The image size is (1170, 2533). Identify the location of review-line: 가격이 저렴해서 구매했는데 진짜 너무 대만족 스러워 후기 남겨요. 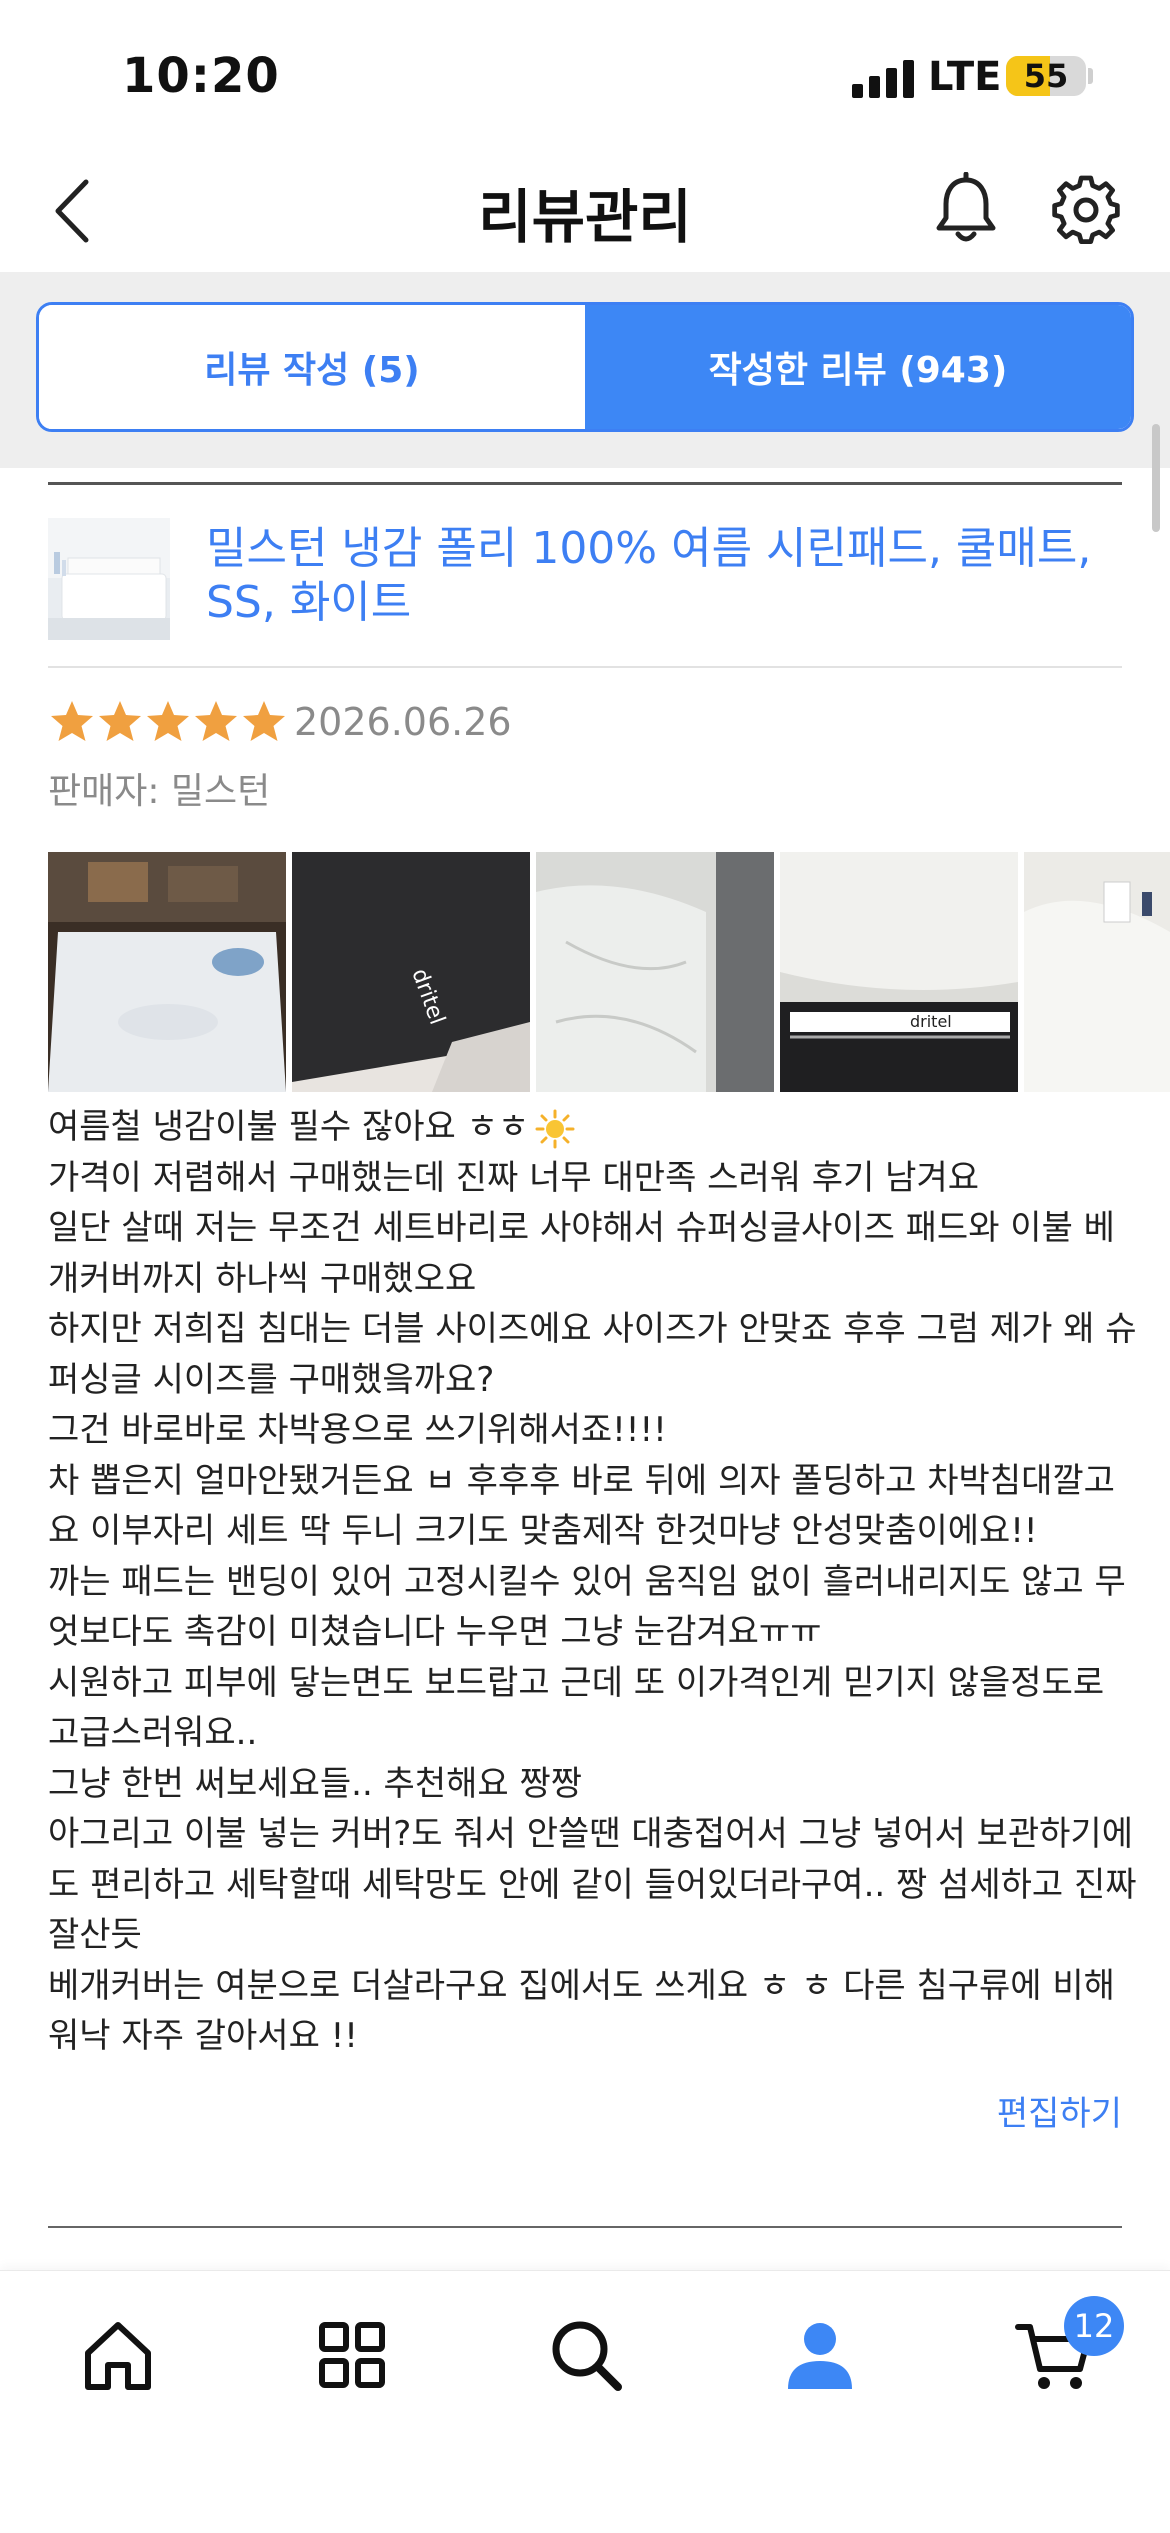
(514, 1177).